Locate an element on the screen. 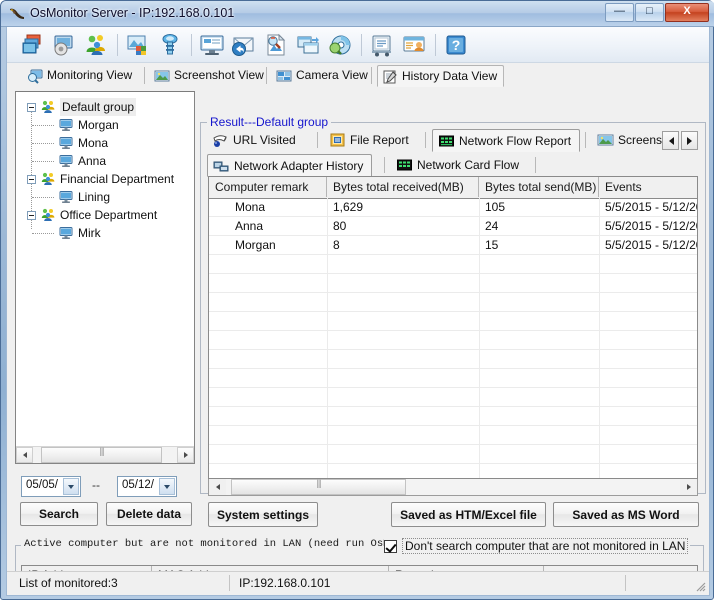 This screenshot has width=714, height=600. tab-divider is located at coordinates (535, 165).